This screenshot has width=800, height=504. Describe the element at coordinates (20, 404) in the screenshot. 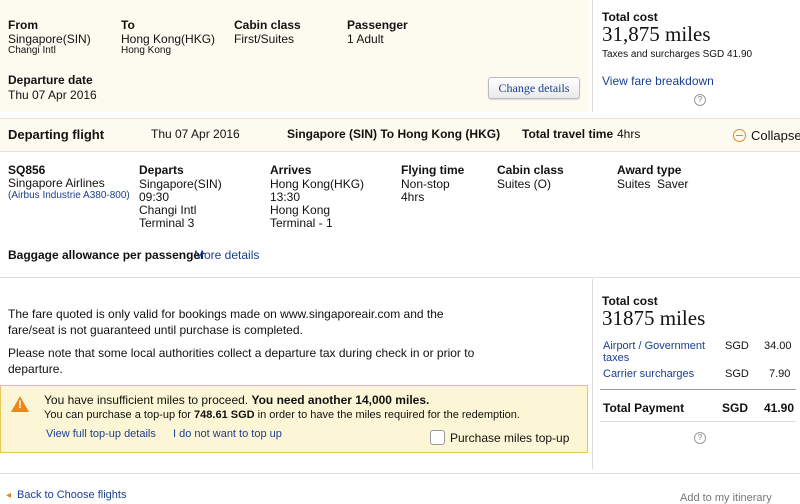

I see `warning-icon: !` at that location.